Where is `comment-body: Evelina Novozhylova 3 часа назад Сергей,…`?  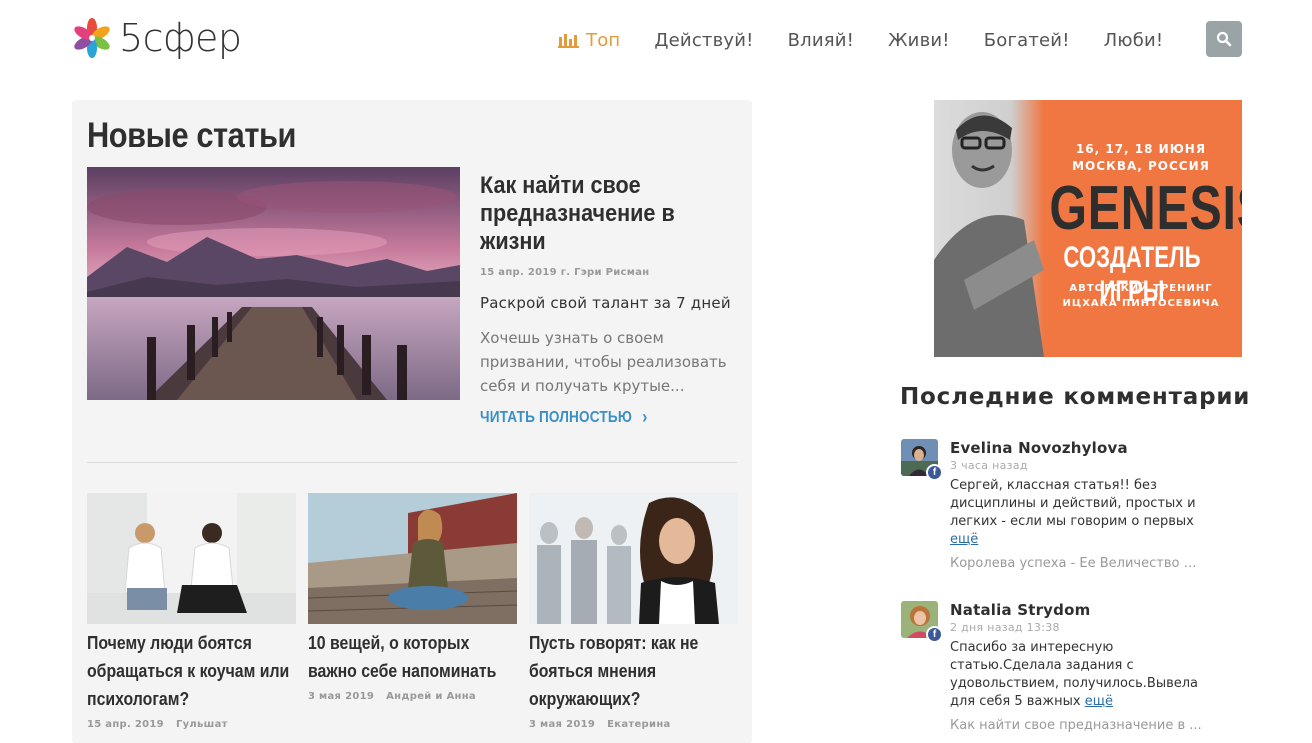
comment-body: Evelina Novozhylova 3 часа назад Сергей,… is located at coordinates (1081, 505).